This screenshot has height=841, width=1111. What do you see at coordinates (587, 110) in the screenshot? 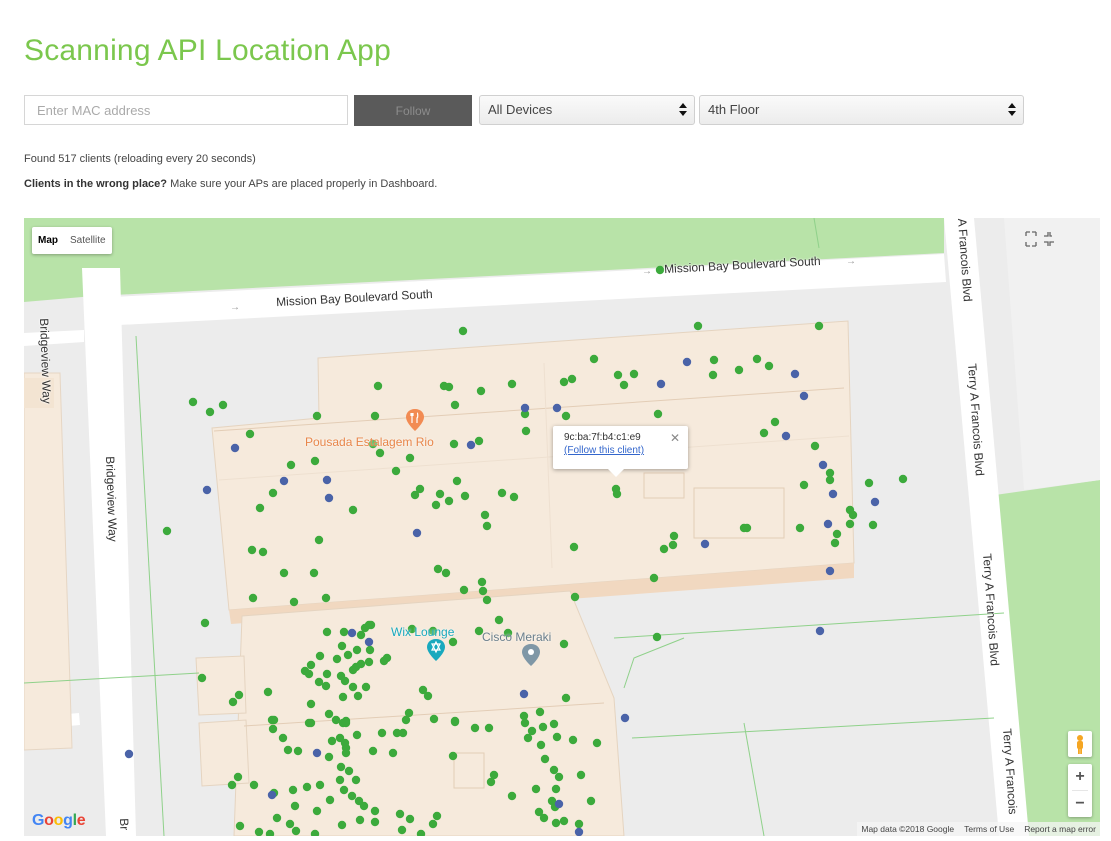
I see `device-filter-select: All Devices` at bounding box center [587, 110].